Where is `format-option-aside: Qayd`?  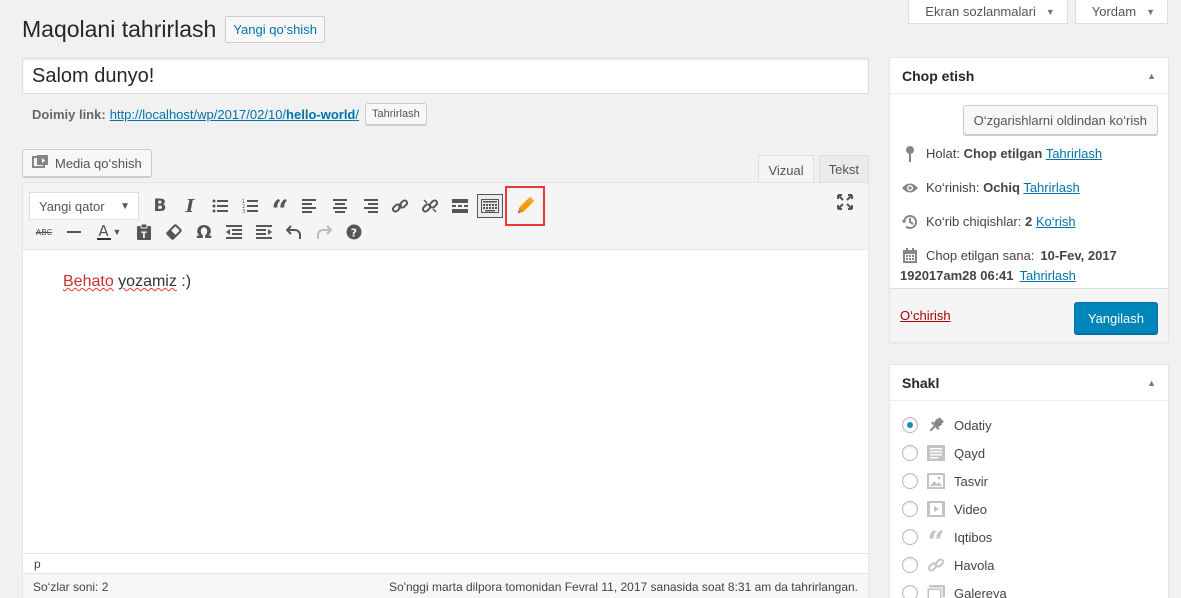
format-option-aside: Qayd is located at coordinates (954, 453).